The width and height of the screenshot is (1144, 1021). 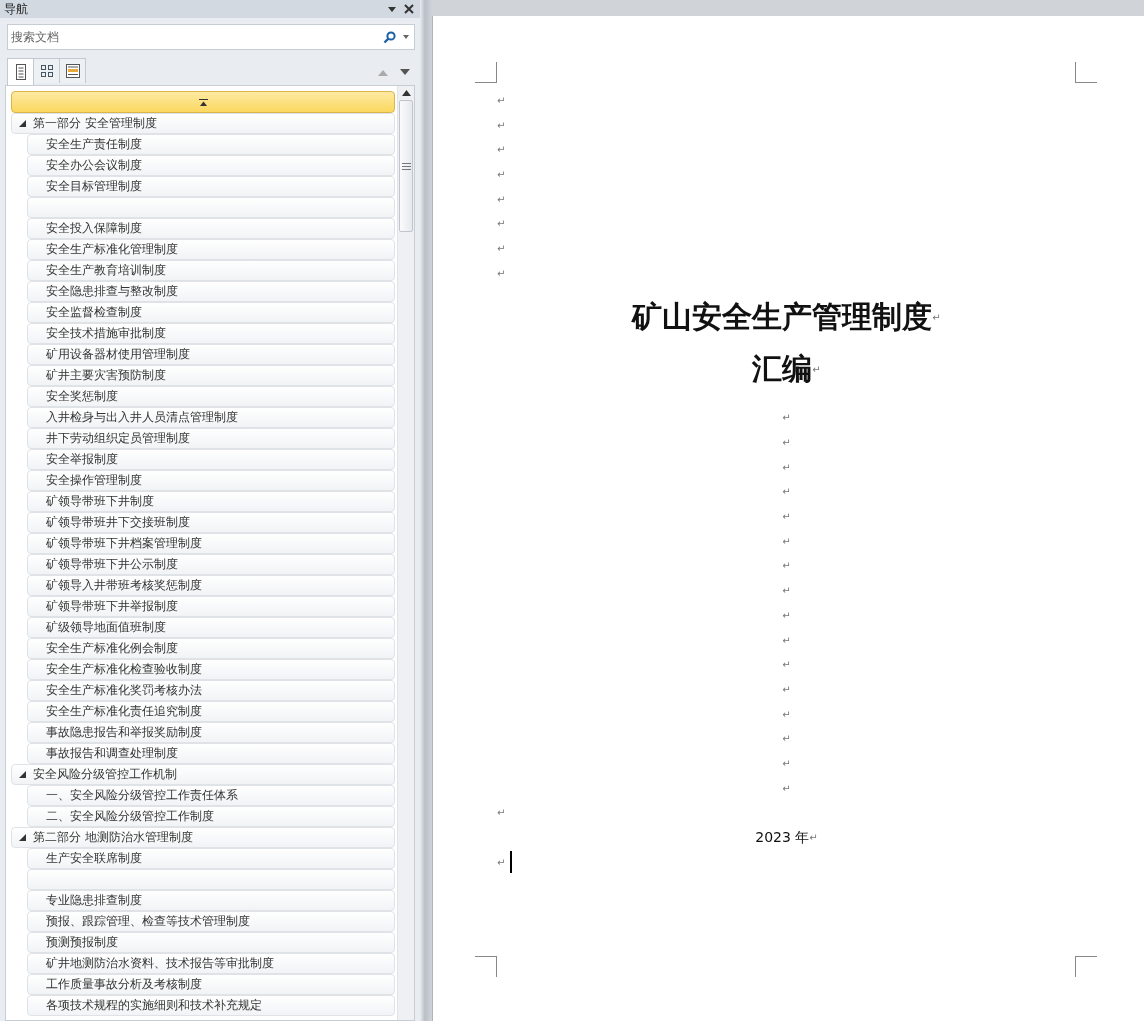 What do you see at coordinates (211, 165) in the screenshot?
I see `heading-item: 安全办公会议制度` at bounding box center [211, 165].